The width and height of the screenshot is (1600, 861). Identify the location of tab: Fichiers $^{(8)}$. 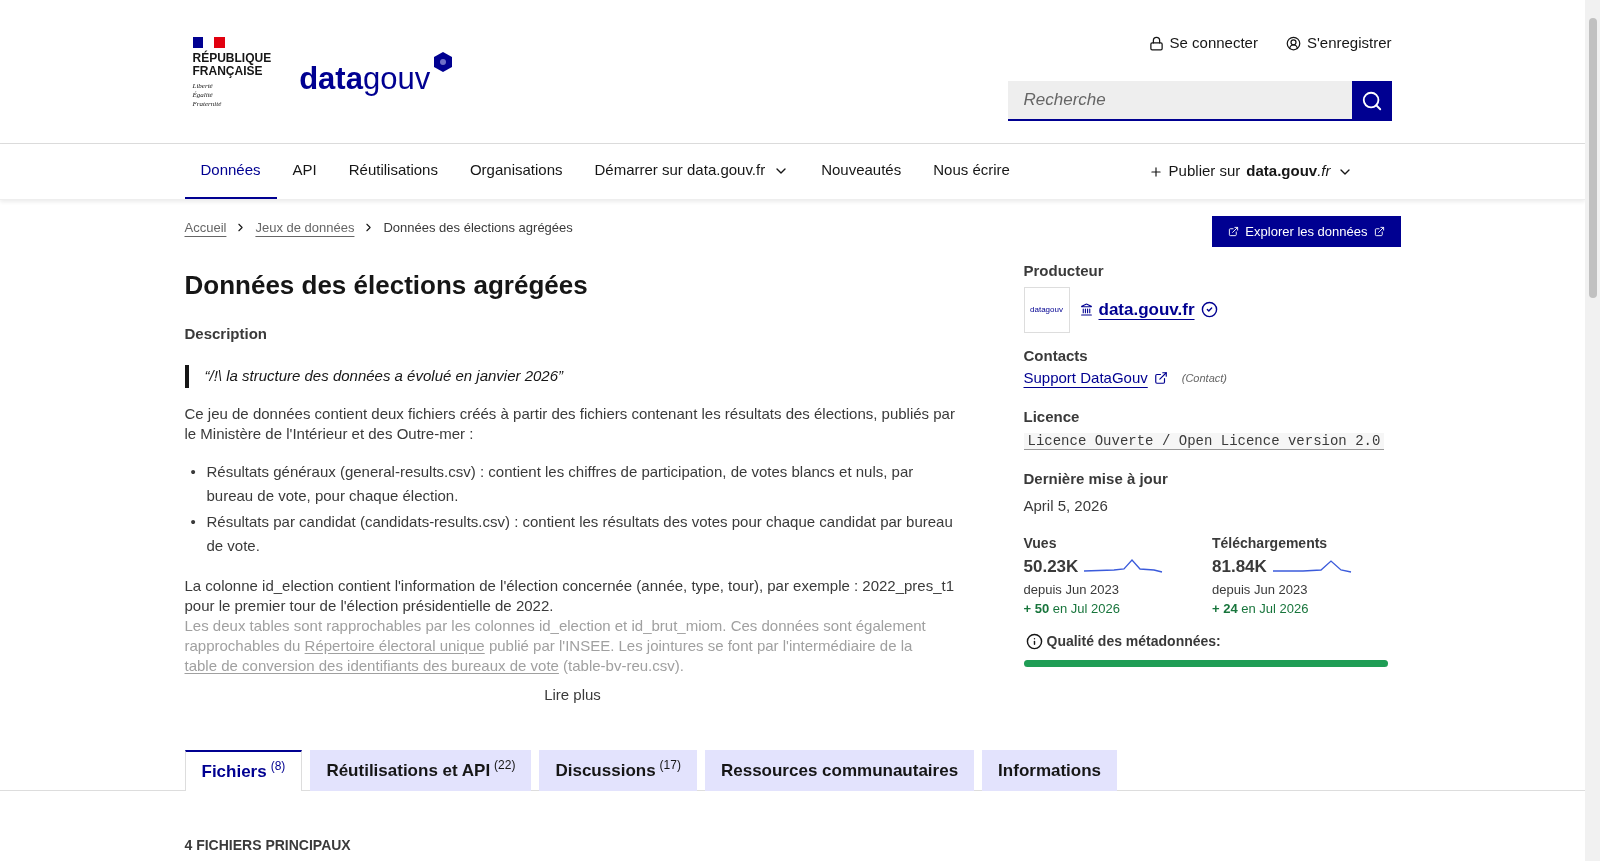
(243, 770).